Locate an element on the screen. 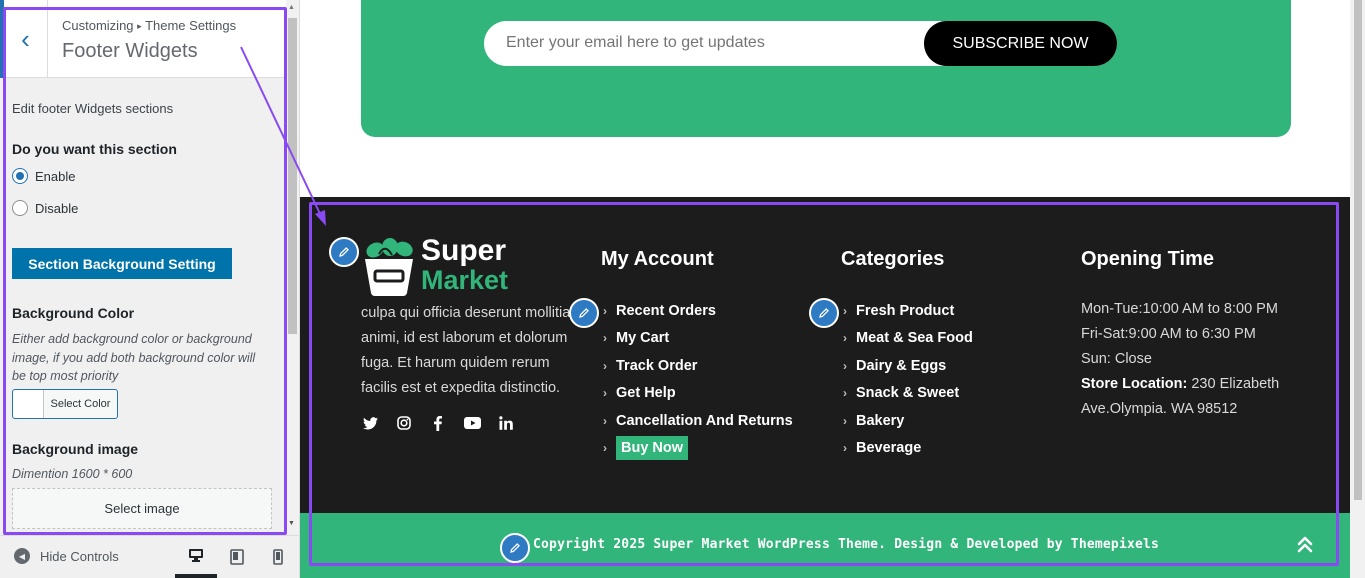 This screenshot has height=578, width=1365. collapse-arrow-icon: ◀ is located at coordinates (22, 556).